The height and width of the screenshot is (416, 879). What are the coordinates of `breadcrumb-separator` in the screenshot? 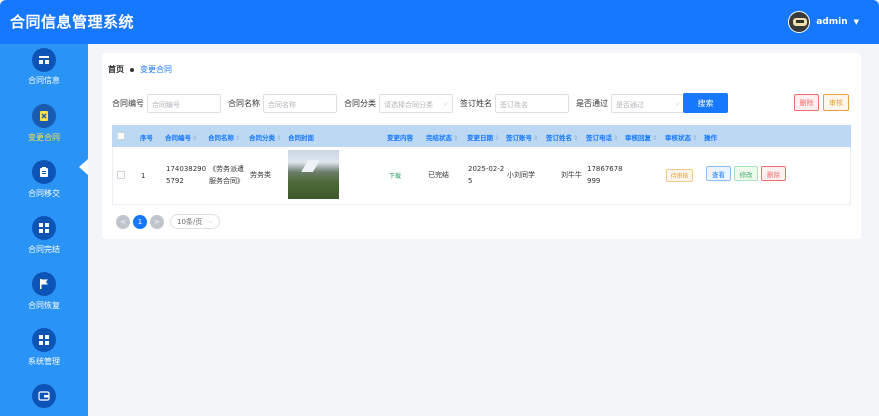 It's located at (132, 69).